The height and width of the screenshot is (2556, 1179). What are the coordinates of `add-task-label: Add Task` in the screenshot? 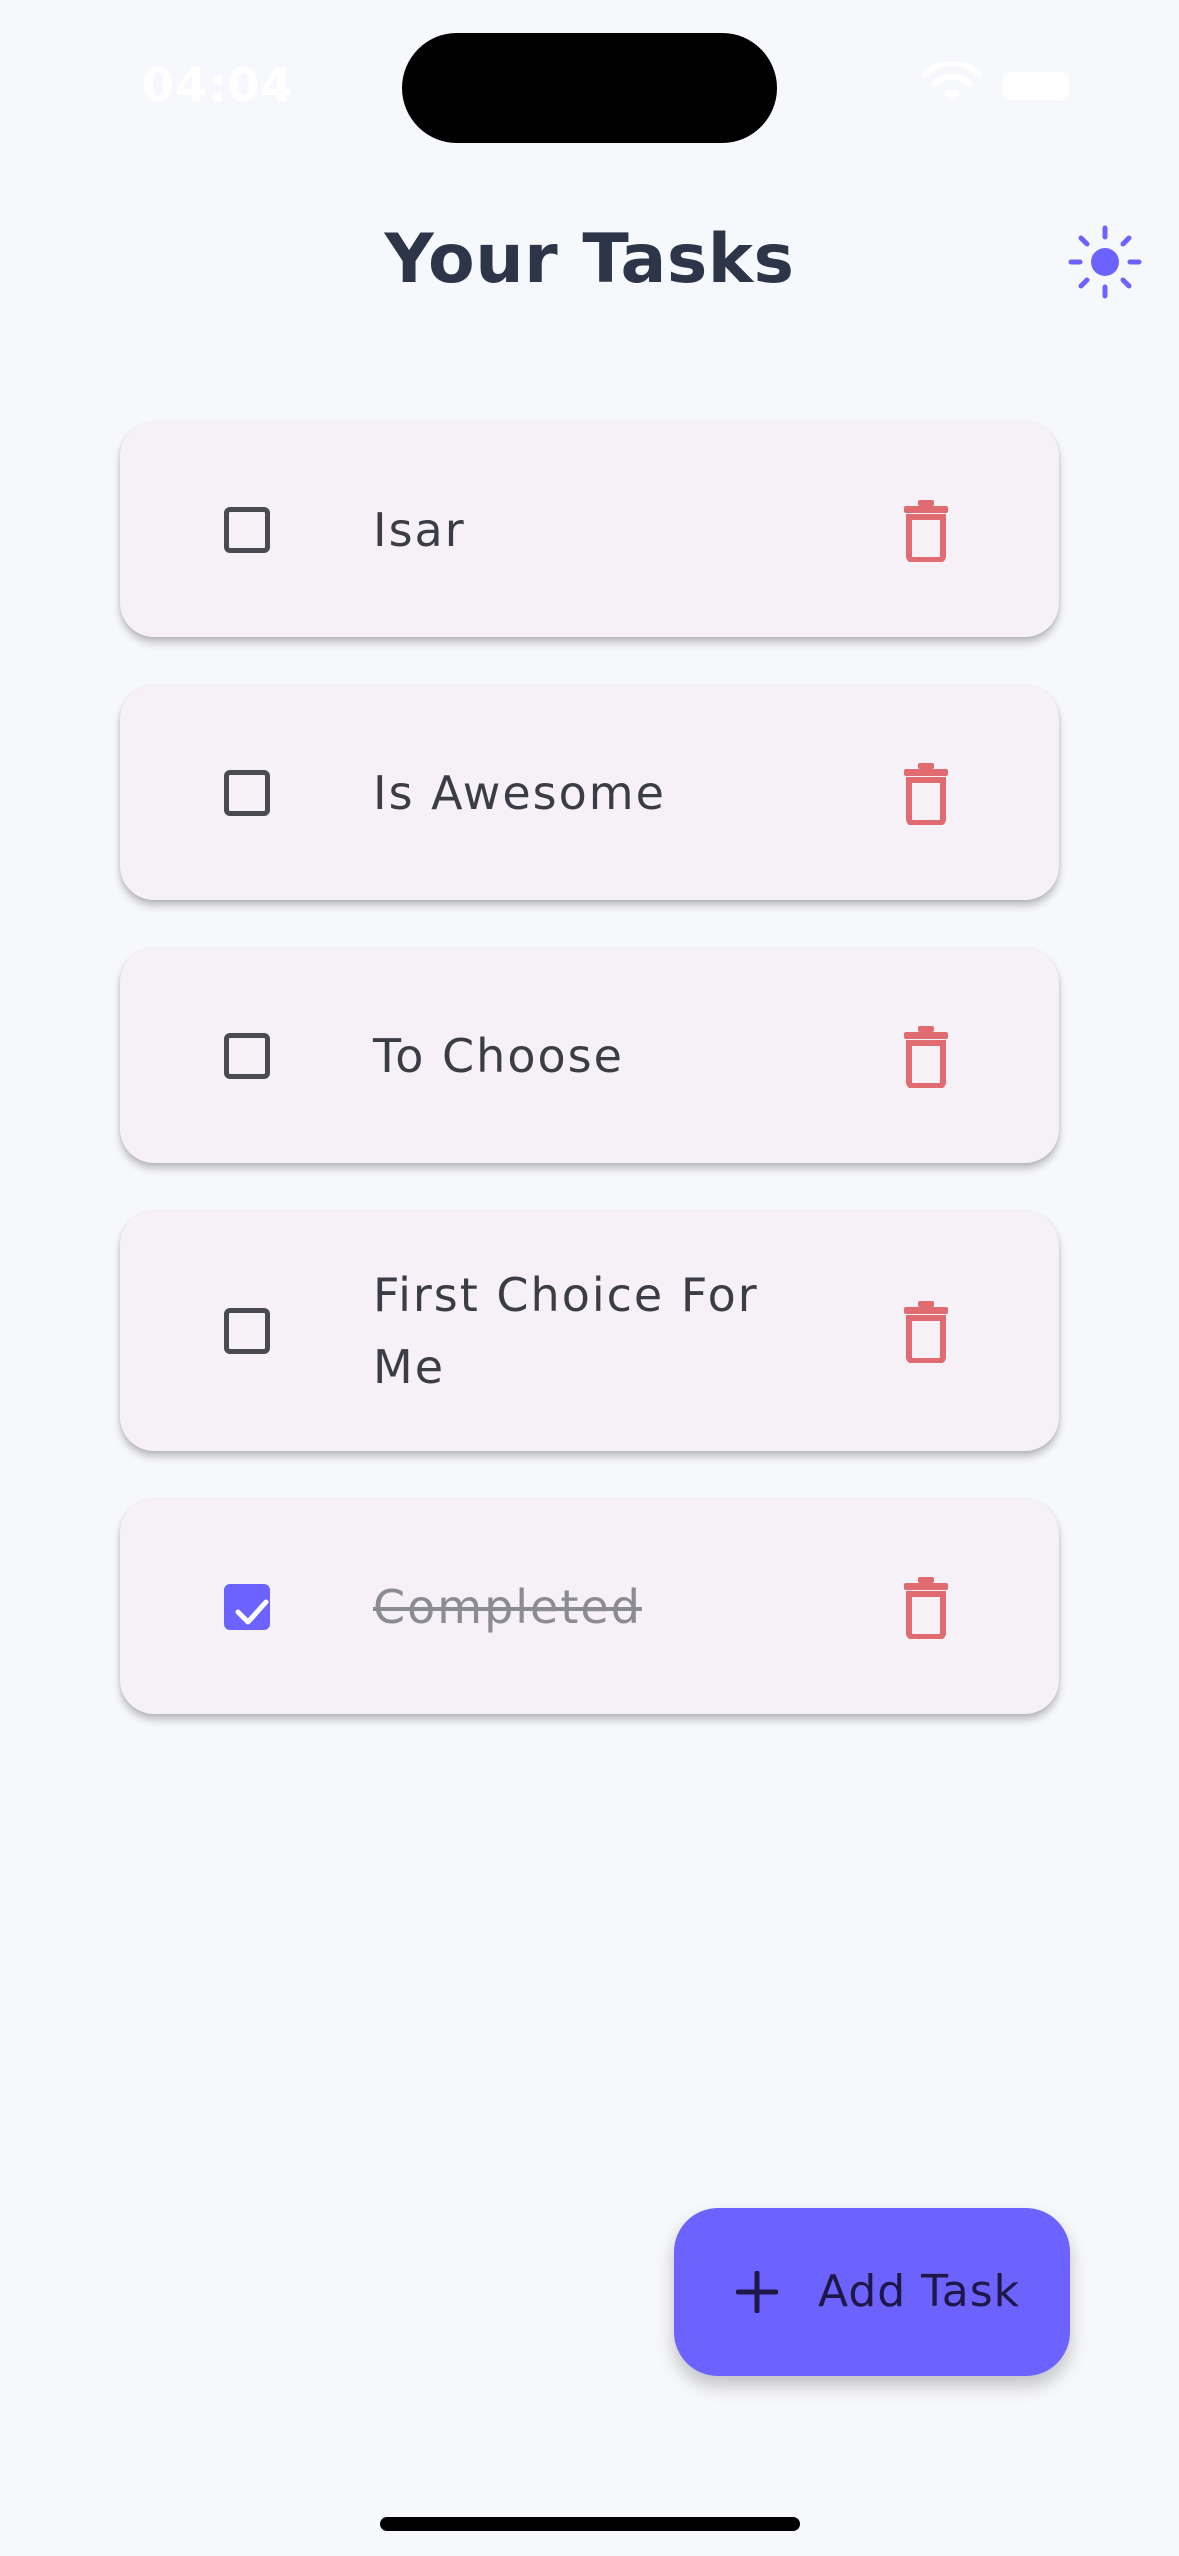 It's located at (919, 2291).